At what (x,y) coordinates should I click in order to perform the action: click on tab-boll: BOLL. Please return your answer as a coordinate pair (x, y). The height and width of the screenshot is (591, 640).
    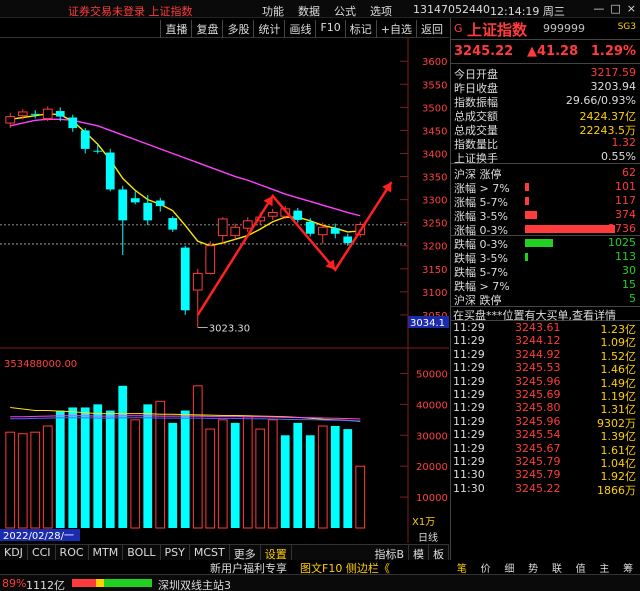
    Looking at the image, I should click on (142, 552).